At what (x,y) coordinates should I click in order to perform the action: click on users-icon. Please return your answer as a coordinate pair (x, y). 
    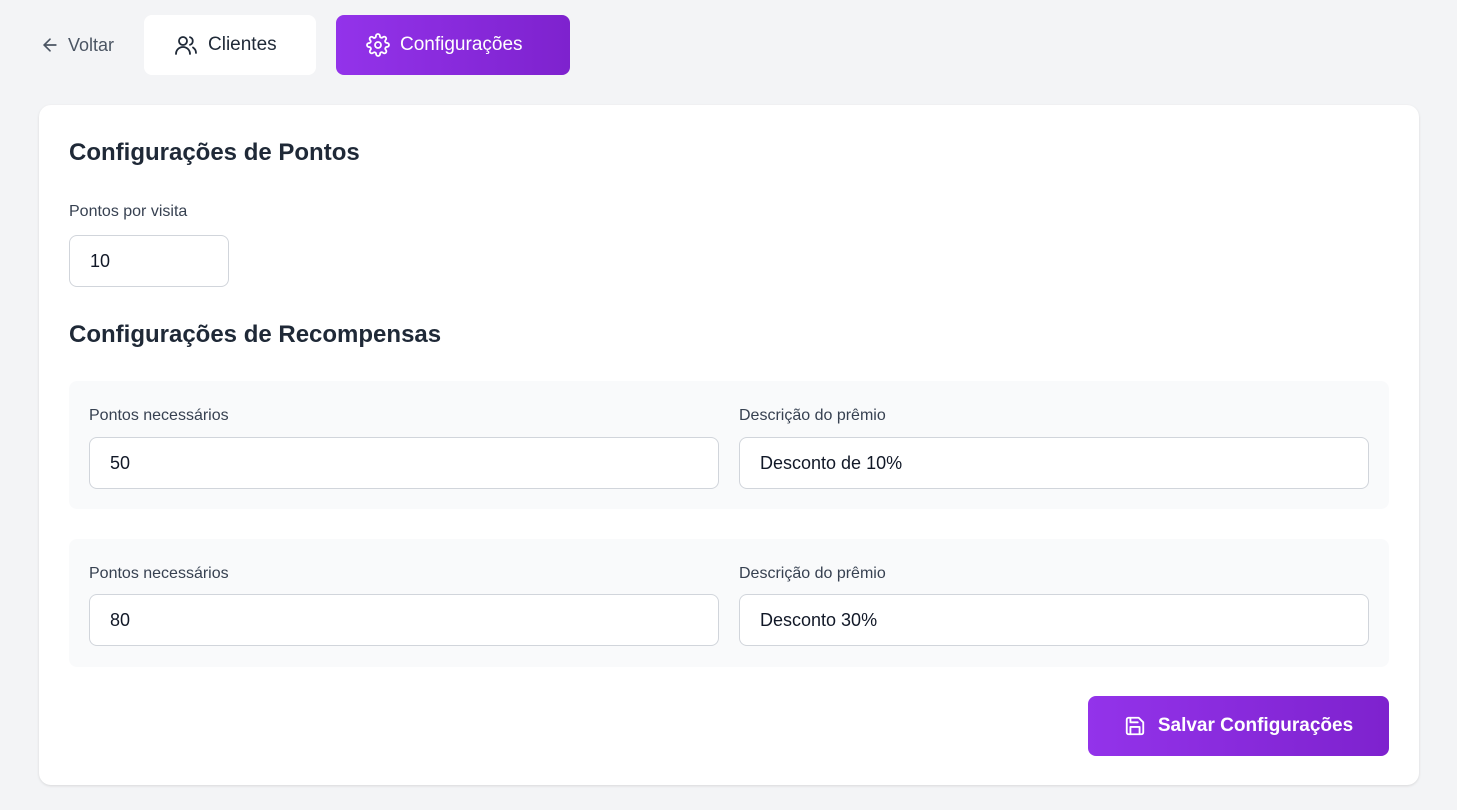
    Looking at the image, I should click on (186, 45).